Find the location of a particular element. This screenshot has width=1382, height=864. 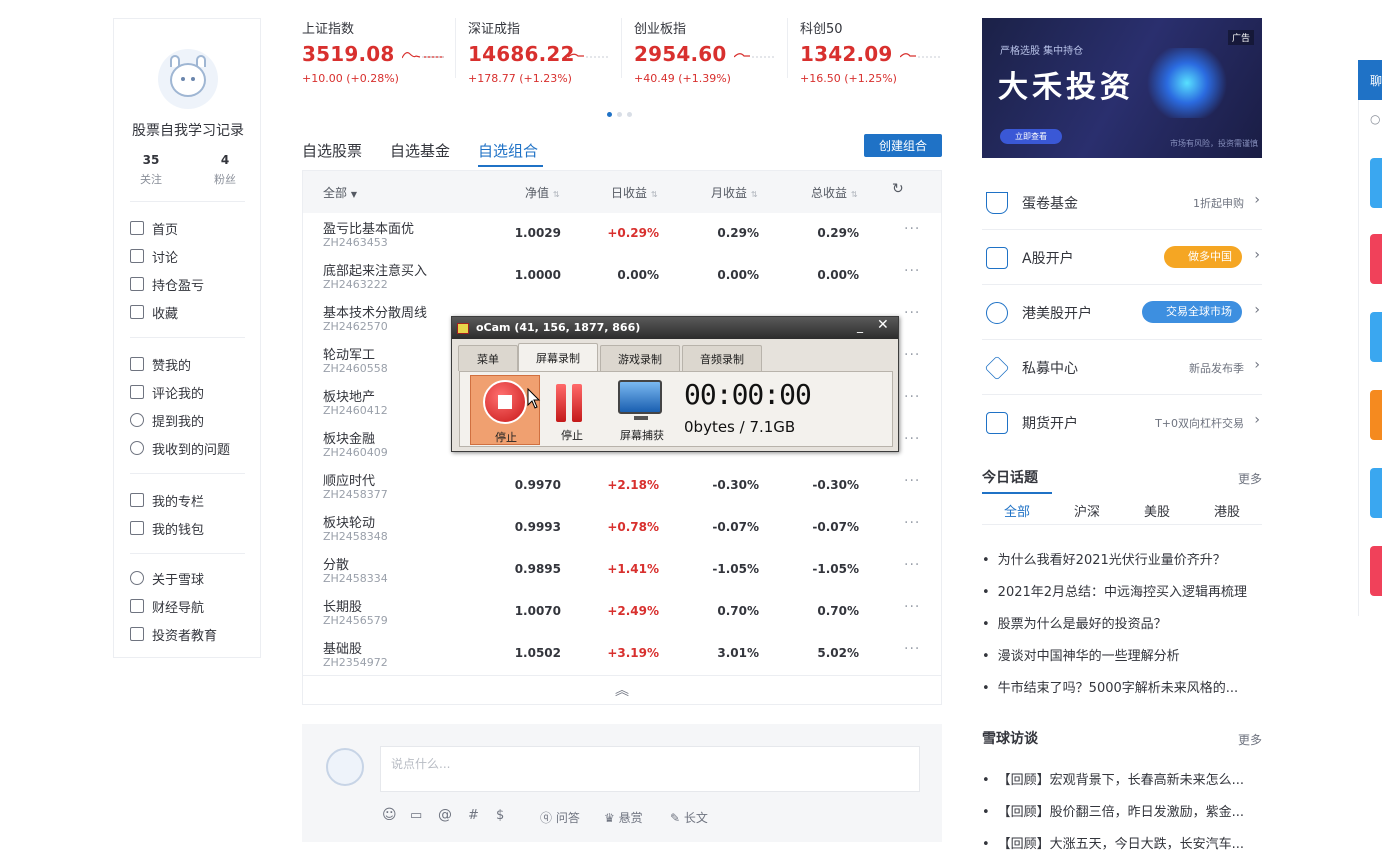

topic-tab-all: 全部 is located at coordinates (1017, 510).